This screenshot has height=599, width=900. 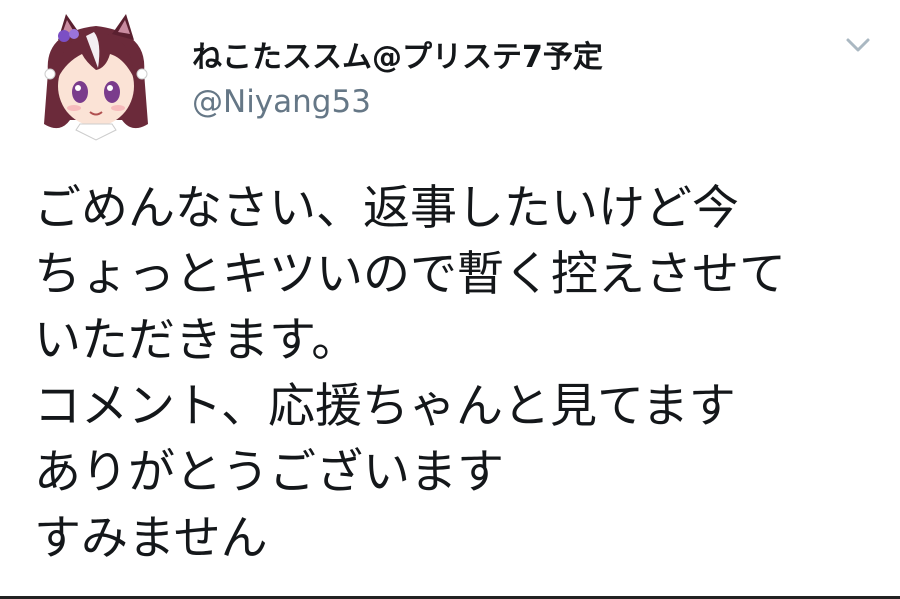 What do you see at coordinates (269, 472) in the screenshot?
I see `tweet-text-line: ありがとうございます` at bounding box center [269, 472].